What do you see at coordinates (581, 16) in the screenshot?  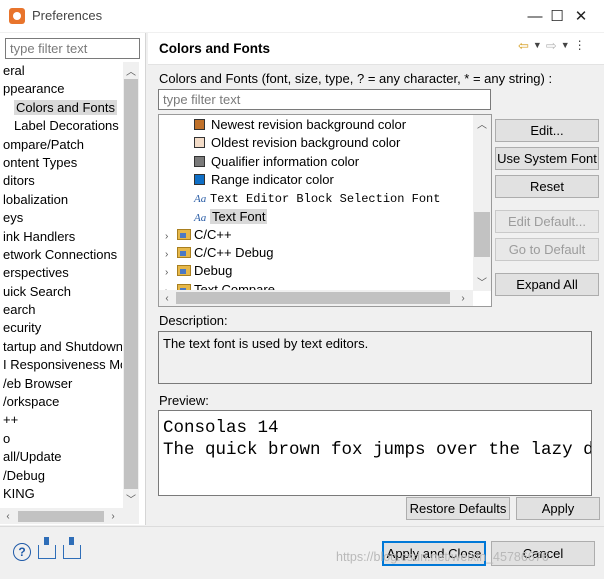 I see `close-button: ✕` at bounding box center [581, 16].